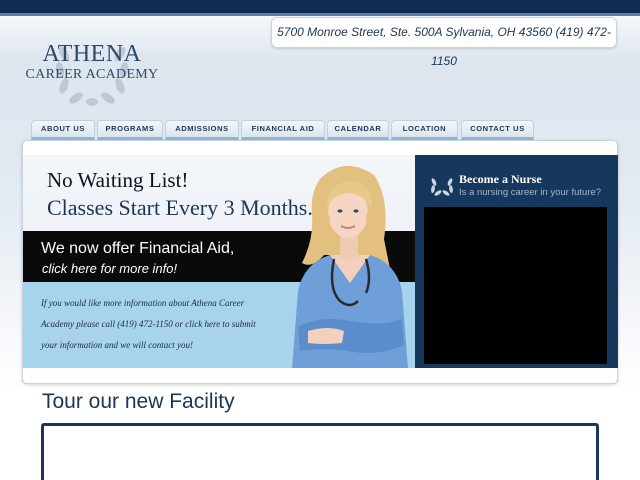  What do you see at coordinates (424, 130) in the screenshot?
I see `tab-location: LOCATION` at bounding box center [424, 130].